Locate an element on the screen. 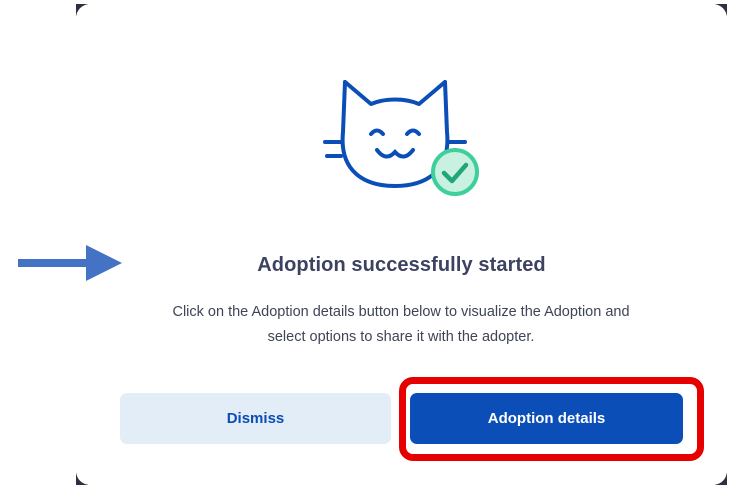  cat-face-with-check-icon is located at coordinates (401, 138).